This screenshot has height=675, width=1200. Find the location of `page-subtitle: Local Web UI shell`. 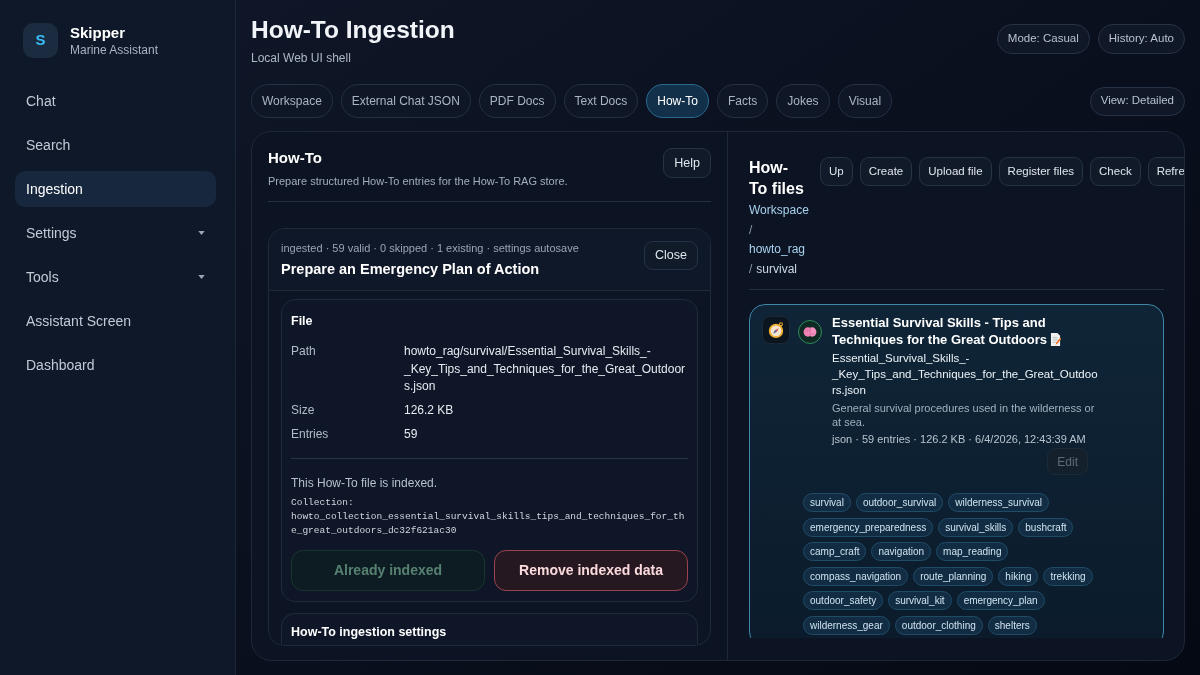

page-subtitle: Local Web UI shell is located at coordinates (301, 58).